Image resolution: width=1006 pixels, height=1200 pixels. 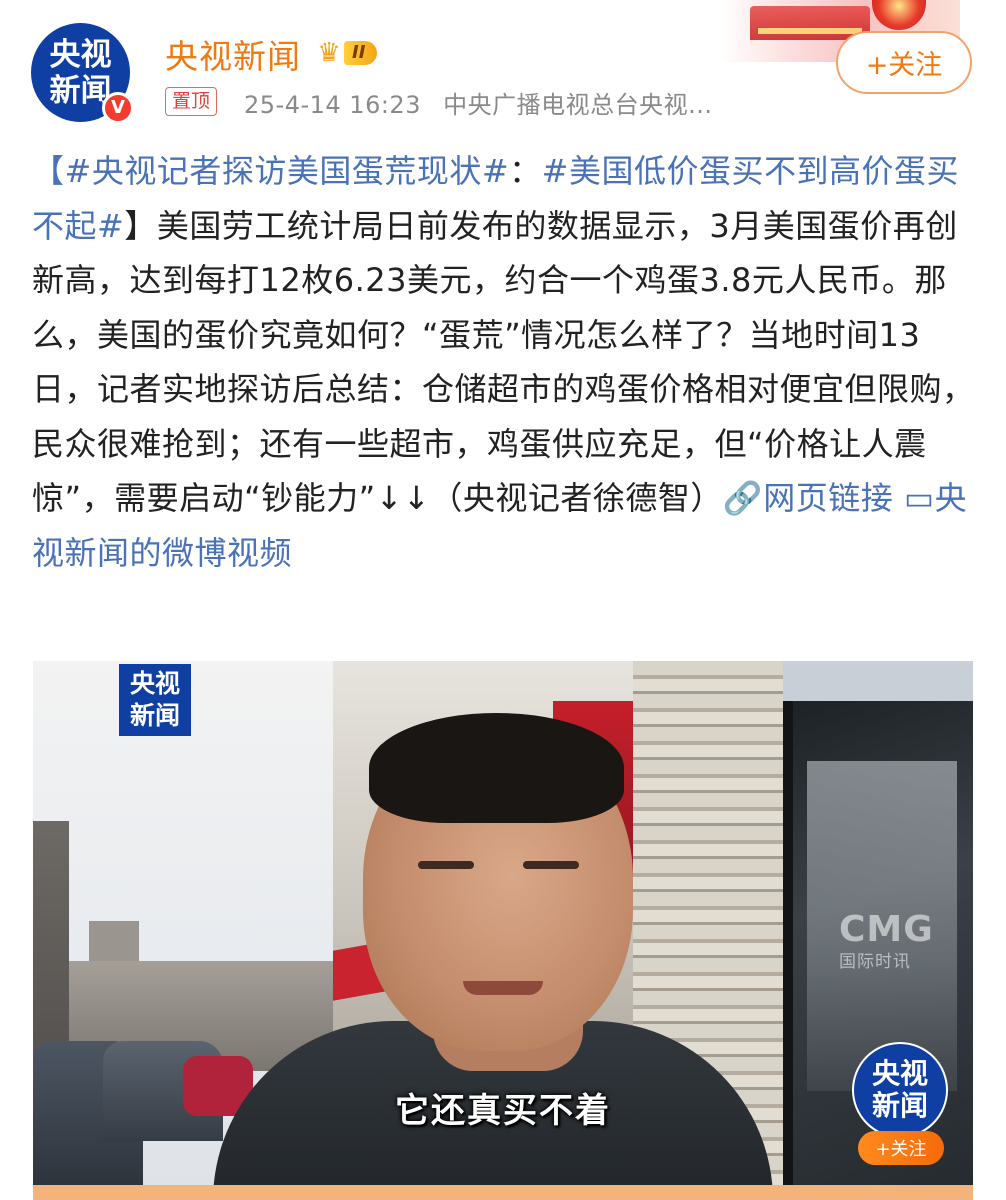 I want to click on pinned-tag: 置顶, so click(x=191, y=101).